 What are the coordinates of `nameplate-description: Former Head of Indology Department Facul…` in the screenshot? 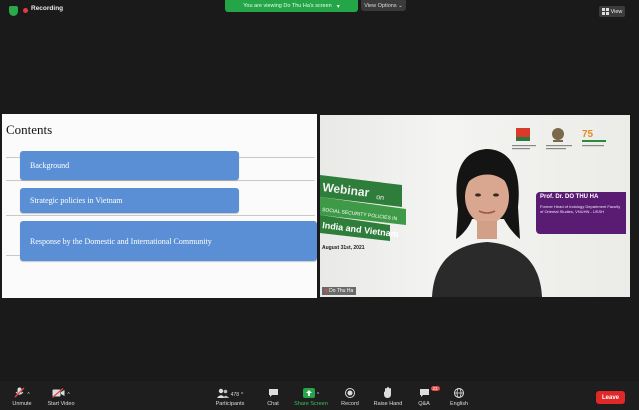 It's located at (580, 209).